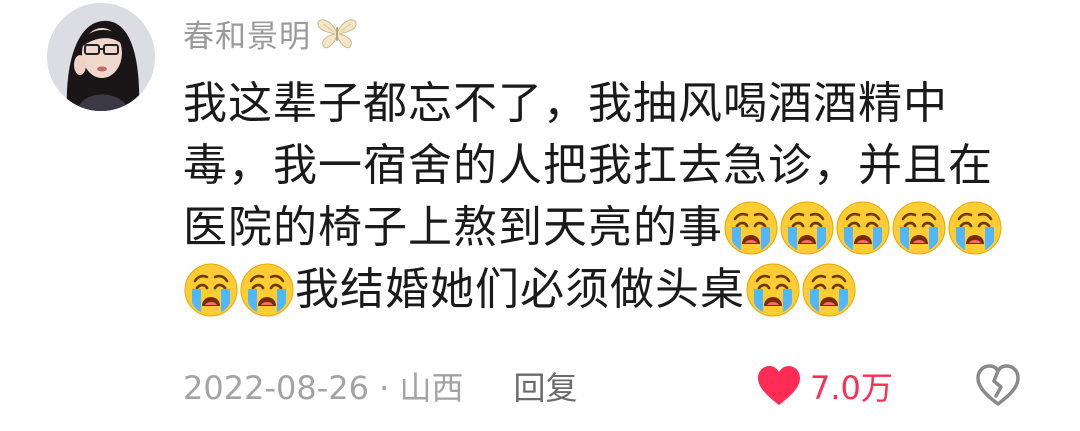 This screenshot has height=431, width=1080. What do you see at coordinates (276, 388) in the screenshot?
I see `comment-date: 2022-08-26` at bounding box center [276, 388].